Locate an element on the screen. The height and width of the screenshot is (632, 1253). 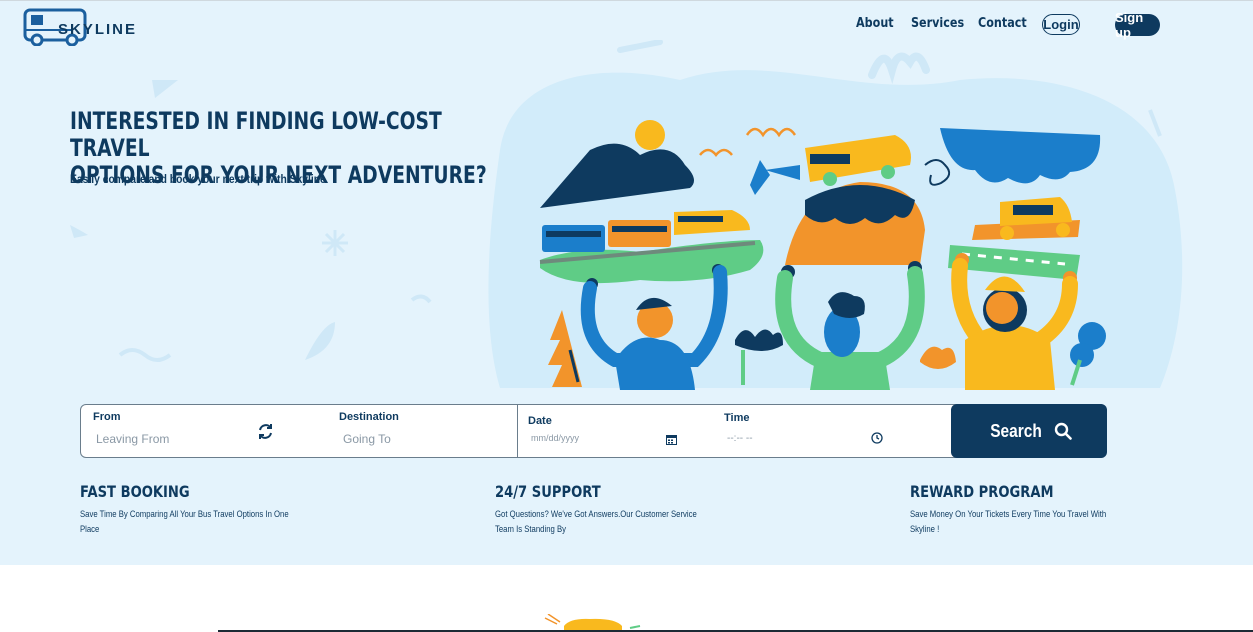
destination-input is located at coordinates (418, 439).